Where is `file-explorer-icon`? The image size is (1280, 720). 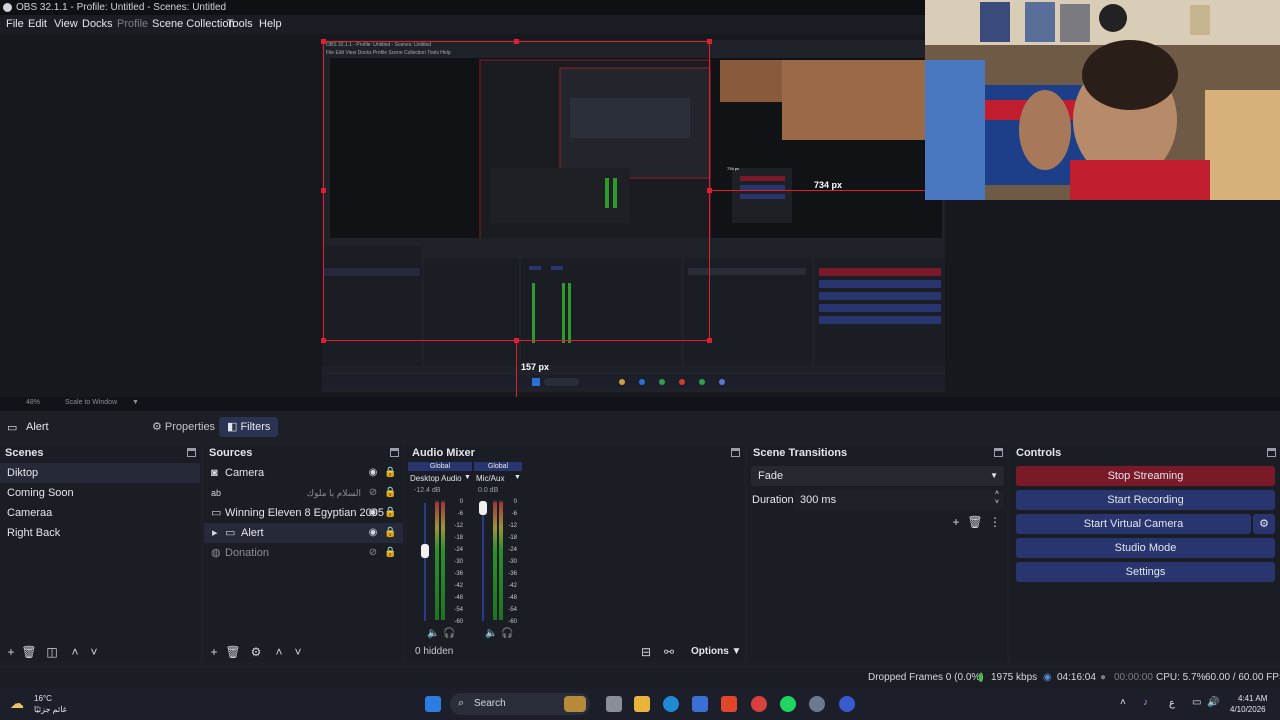
file-explorer-icon is located at coordinates (642, 704).